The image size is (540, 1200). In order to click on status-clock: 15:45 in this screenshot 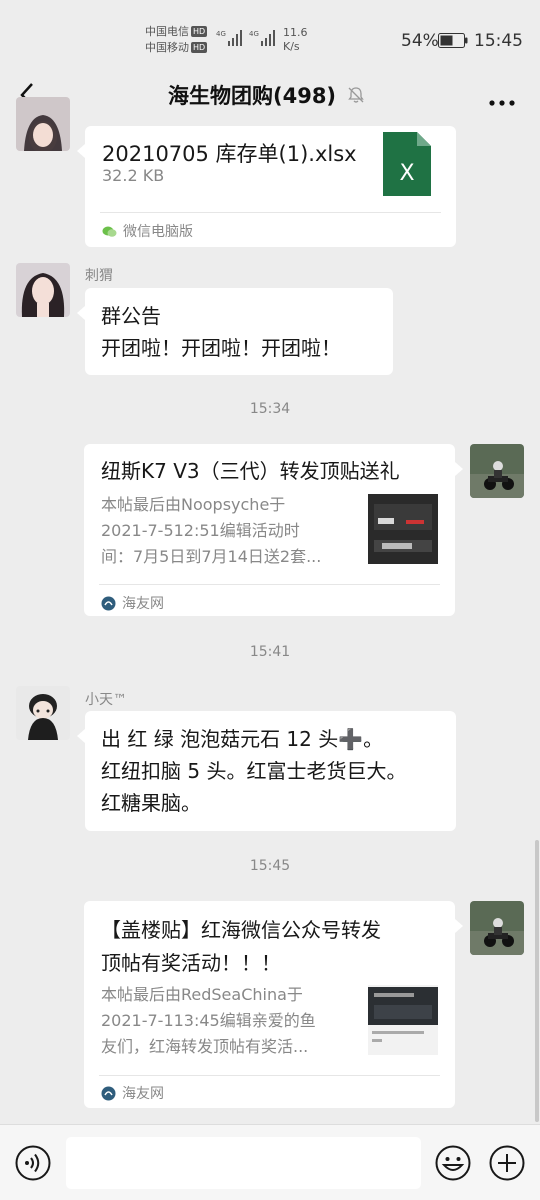, I will do `click(498, 41)`.